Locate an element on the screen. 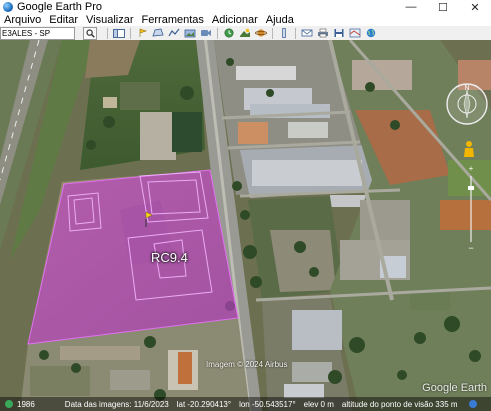 The width and height of the screenshot is (491, 411). planets-icon is located at coordinates (261, 33).